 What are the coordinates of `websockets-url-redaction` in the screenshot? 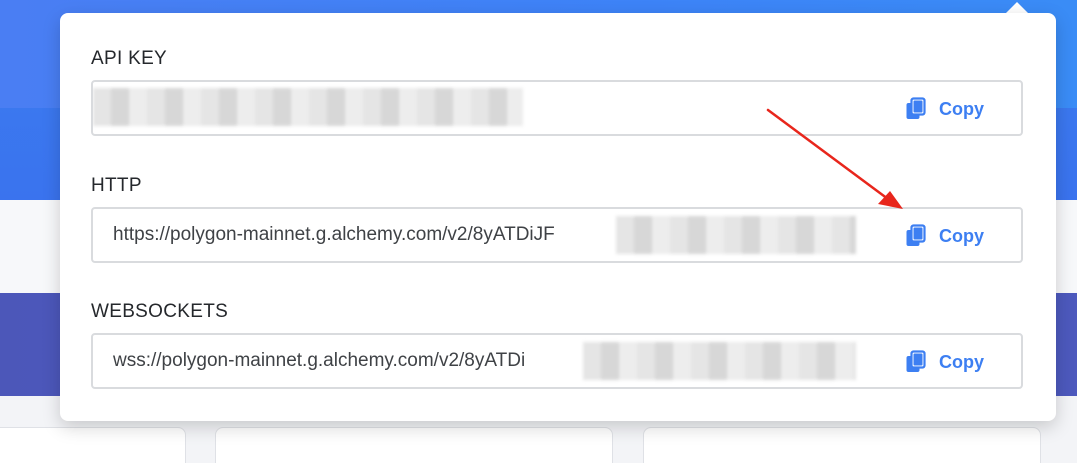 It's located at (719, 361).